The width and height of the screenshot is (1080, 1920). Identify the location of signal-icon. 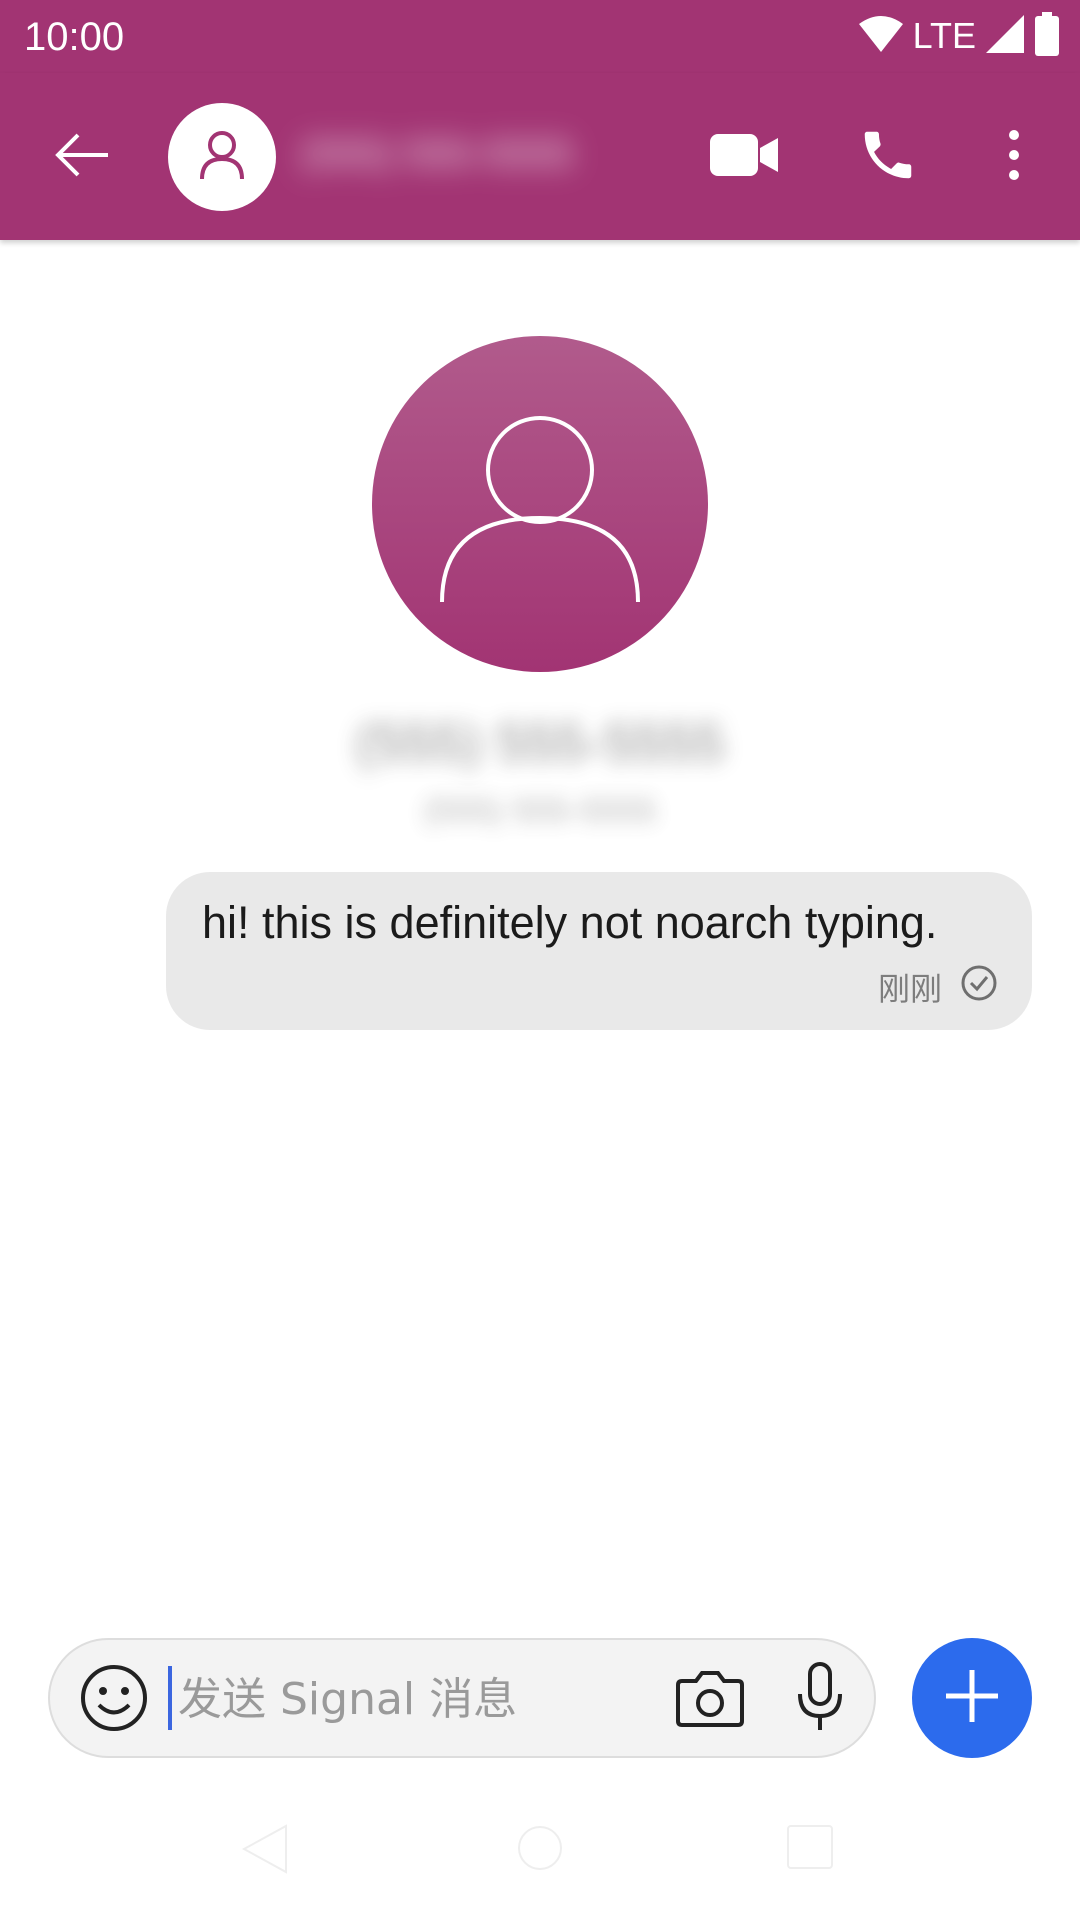
(1005, 36).